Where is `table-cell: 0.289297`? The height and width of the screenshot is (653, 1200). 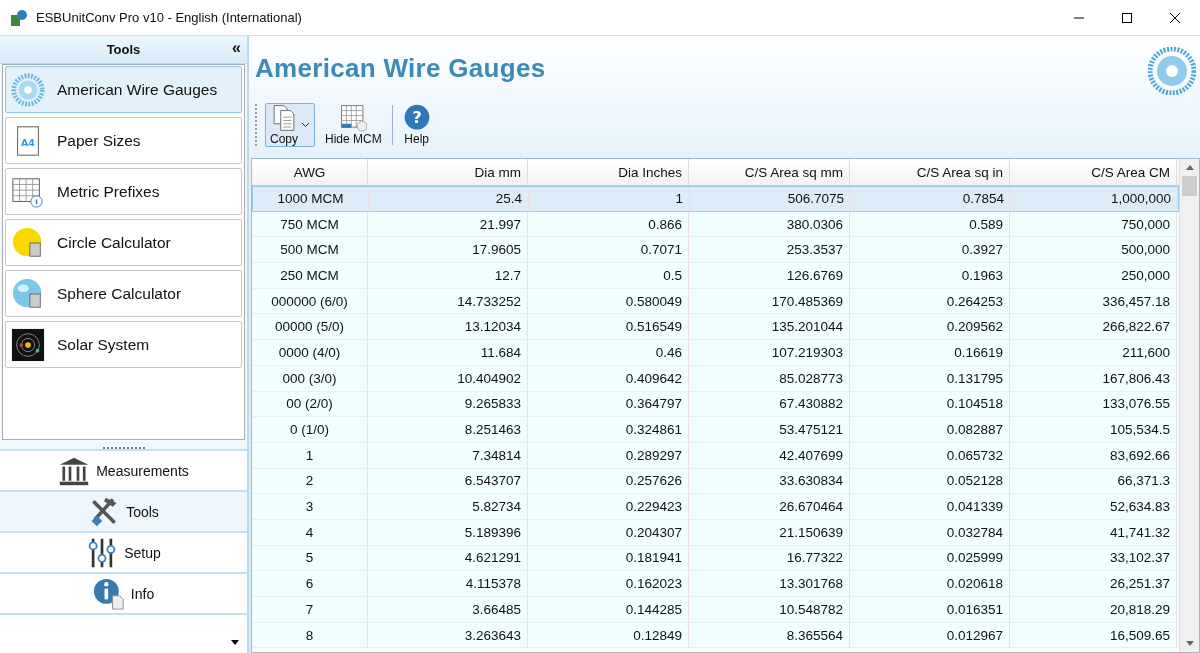 table-cell: 0.289297 is located at coordinates (608, 455).